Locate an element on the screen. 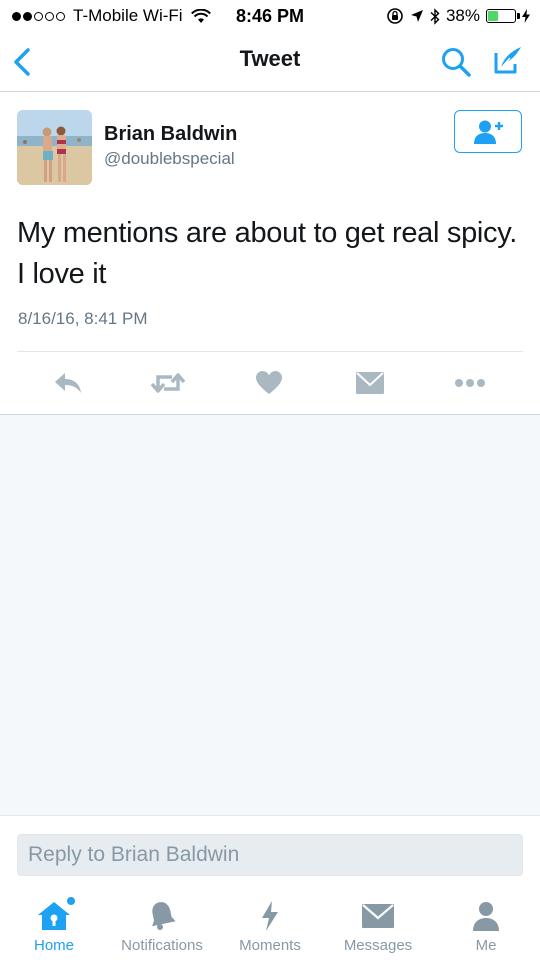  tab-messages: Messages is located at coordinates (378, 922).